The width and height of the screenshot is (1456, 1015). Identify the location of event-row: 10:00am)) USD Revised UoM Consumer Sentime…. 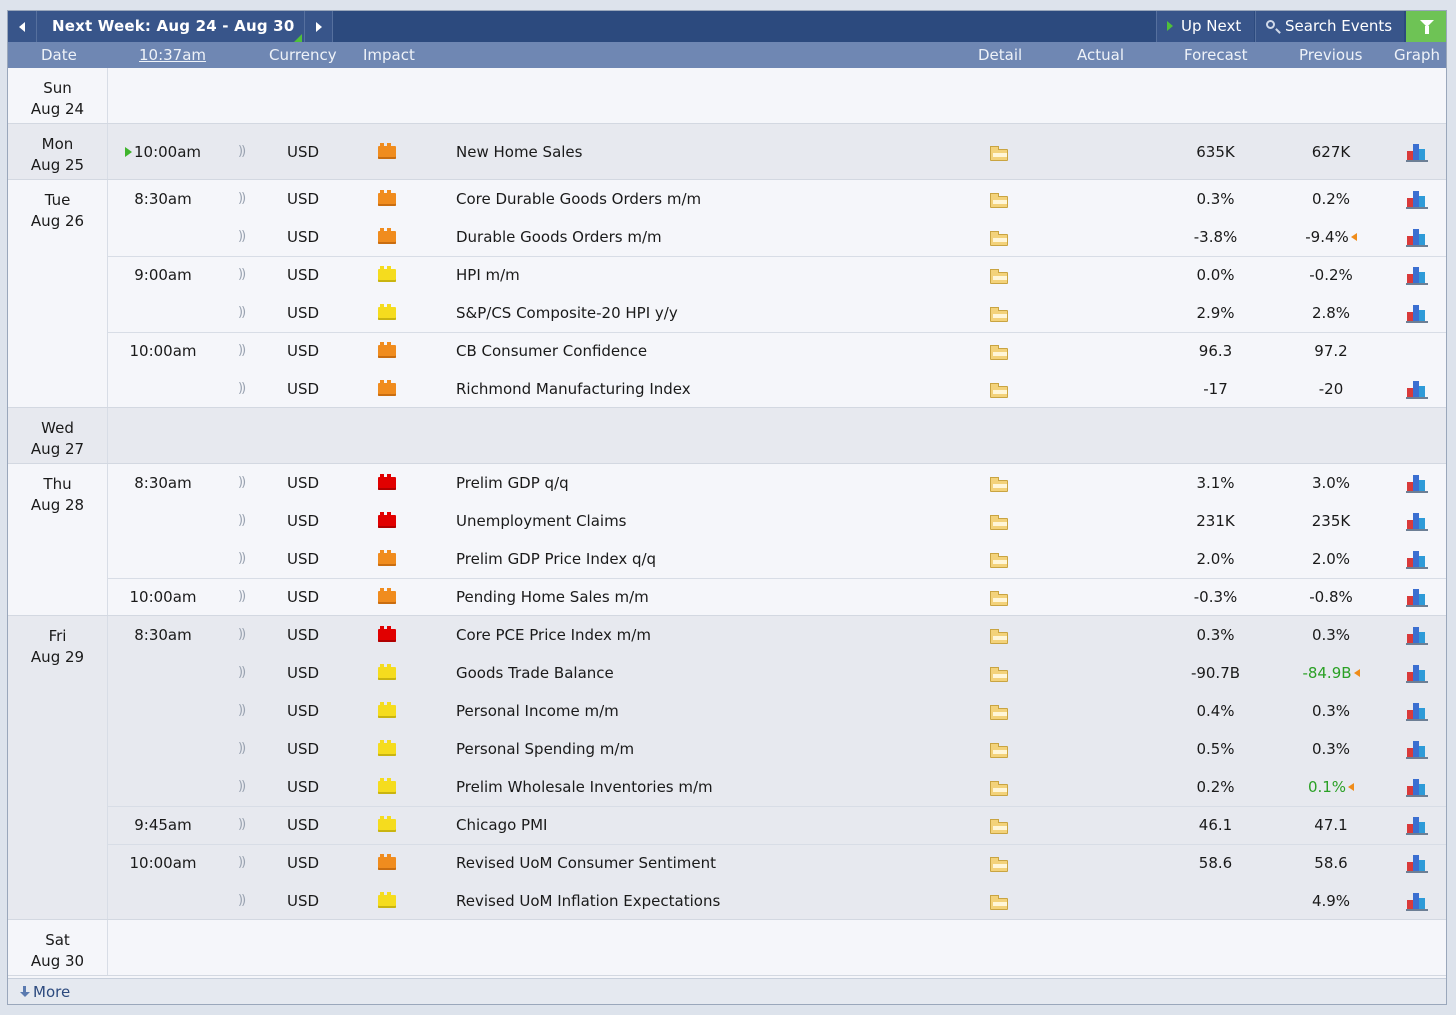
(777, 863).